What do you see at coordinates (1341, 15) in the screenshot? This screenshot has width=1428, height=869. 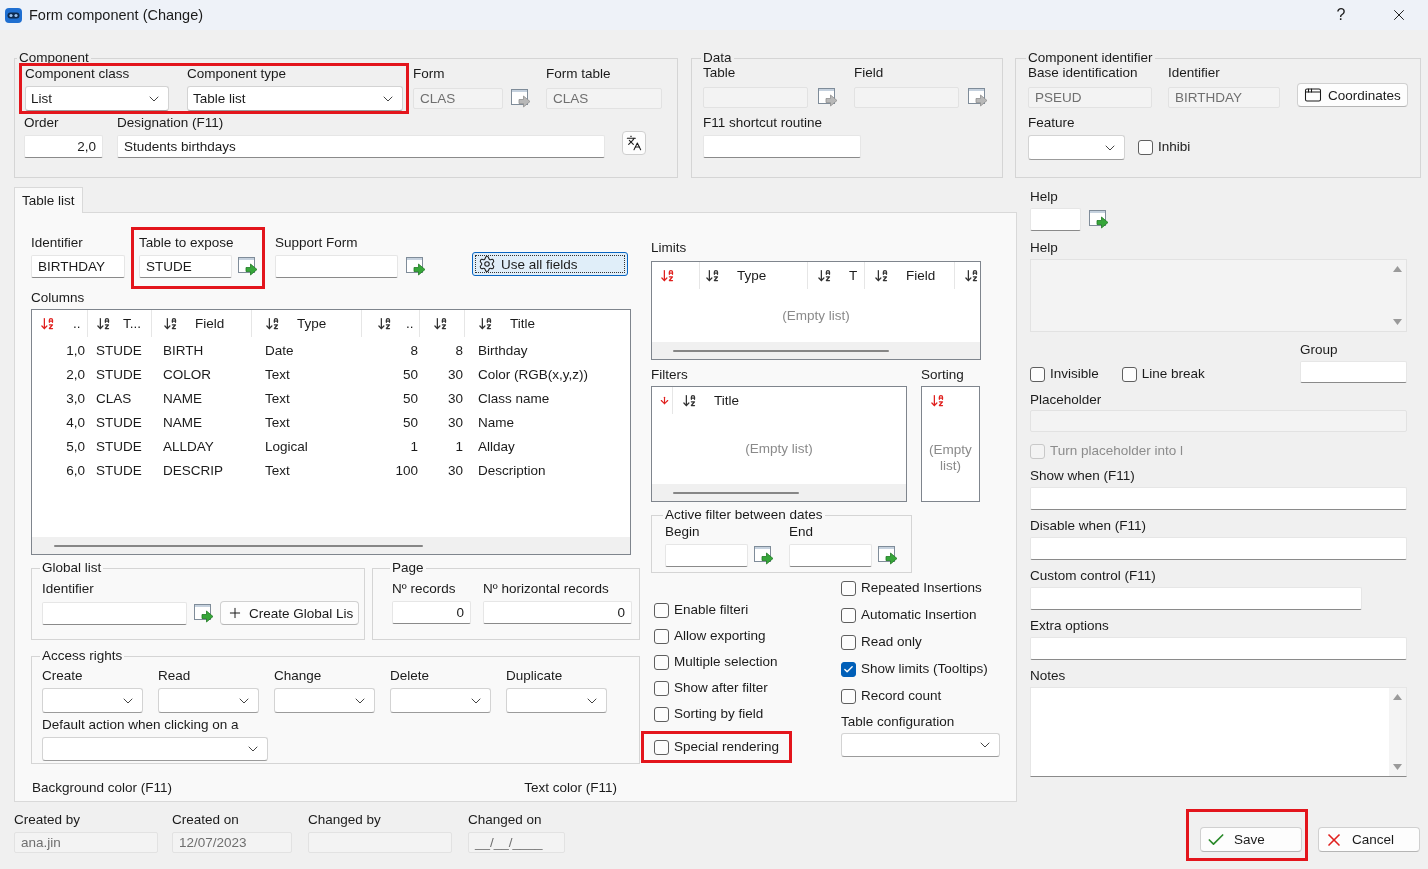 I see `help-button: ?` at bounding box center [1341, 15].